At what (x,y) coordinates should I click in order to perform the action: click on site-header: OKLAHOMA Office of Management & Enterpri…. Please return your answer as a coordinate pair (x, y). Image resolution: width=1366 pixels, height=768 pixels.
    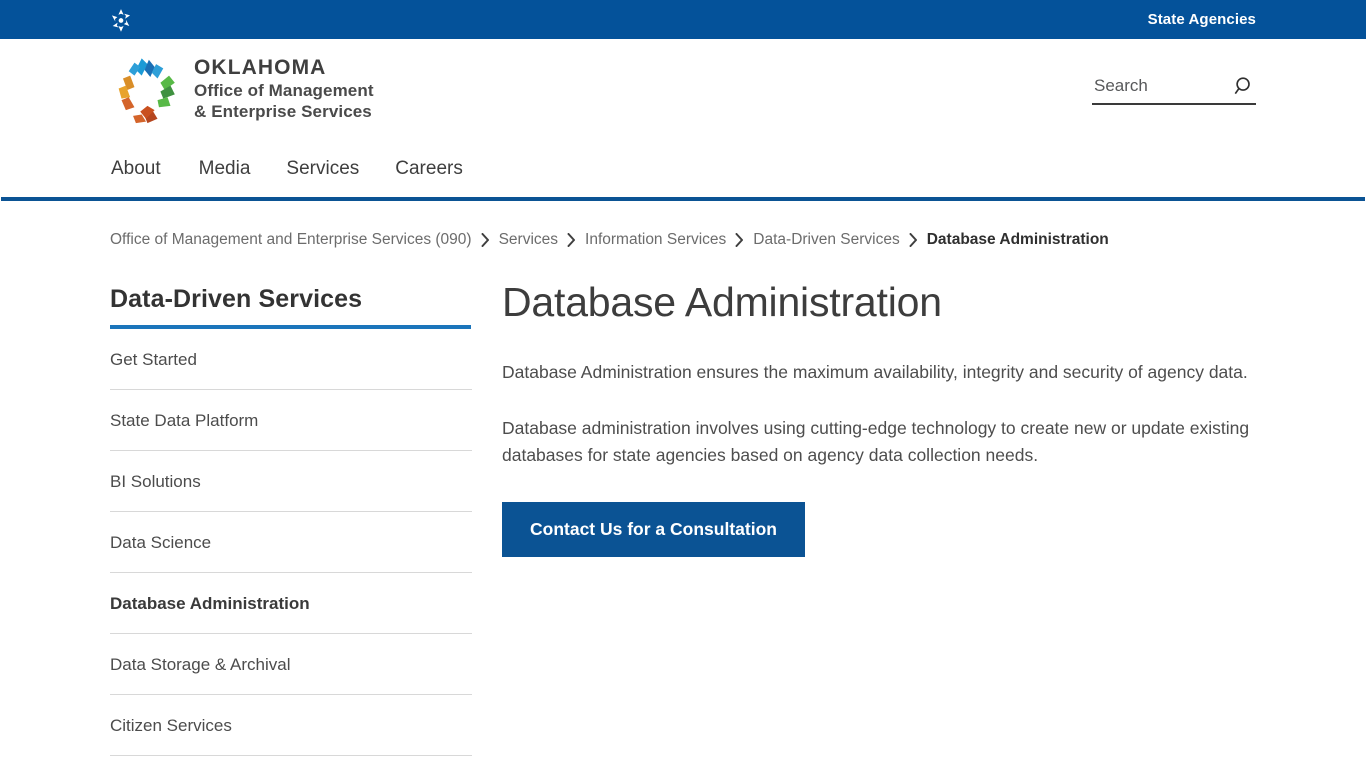
    Looking at the image, I should click on (683, 89).